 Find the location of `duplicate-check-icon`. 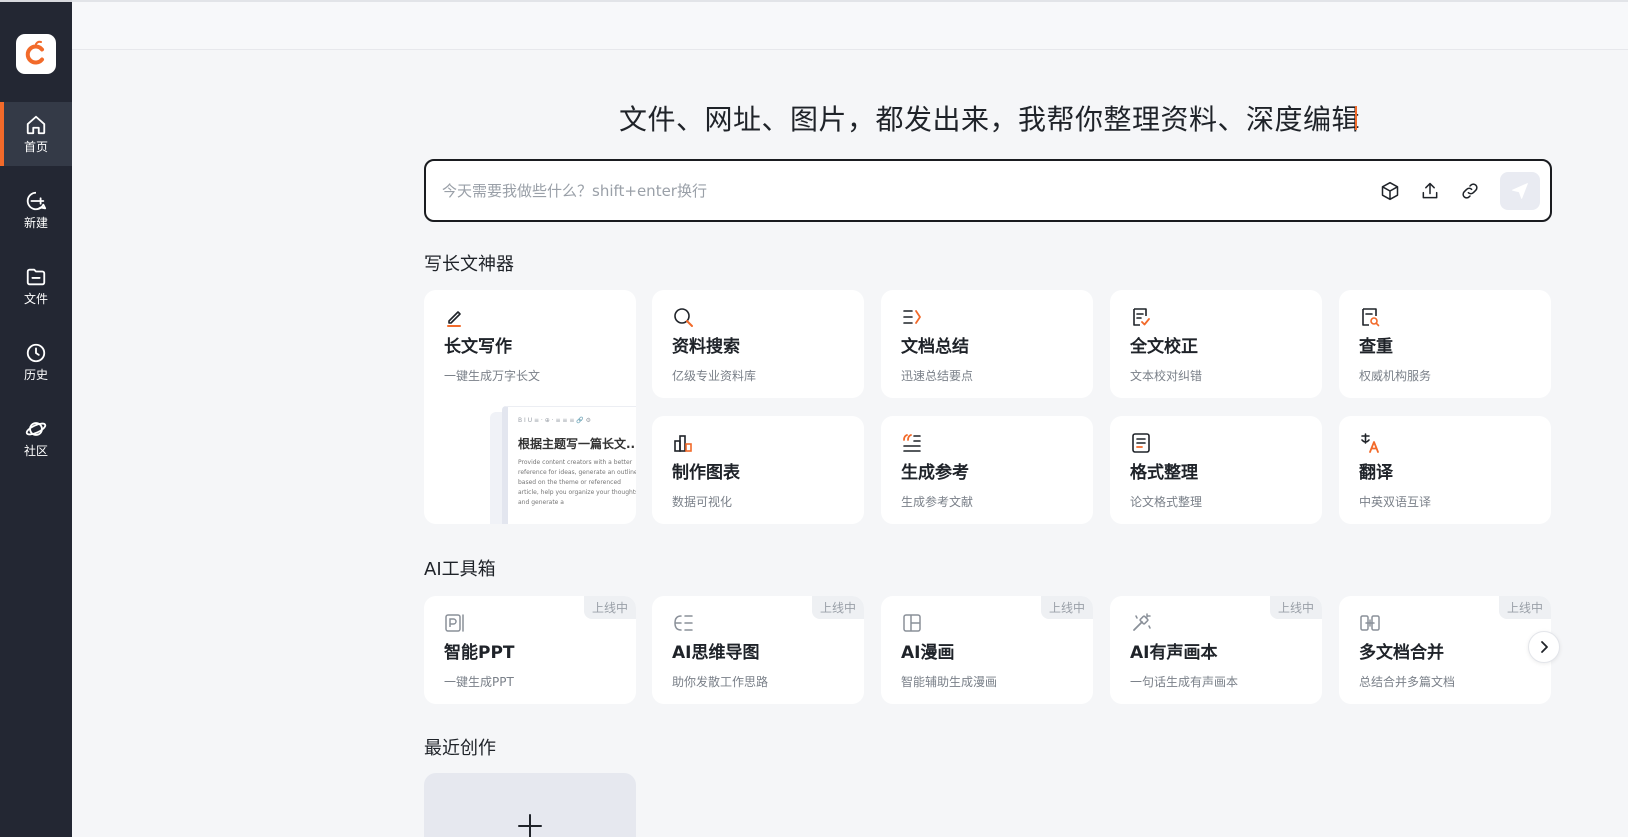

duplicate-check-icon is located at coordinates (1370, 317).